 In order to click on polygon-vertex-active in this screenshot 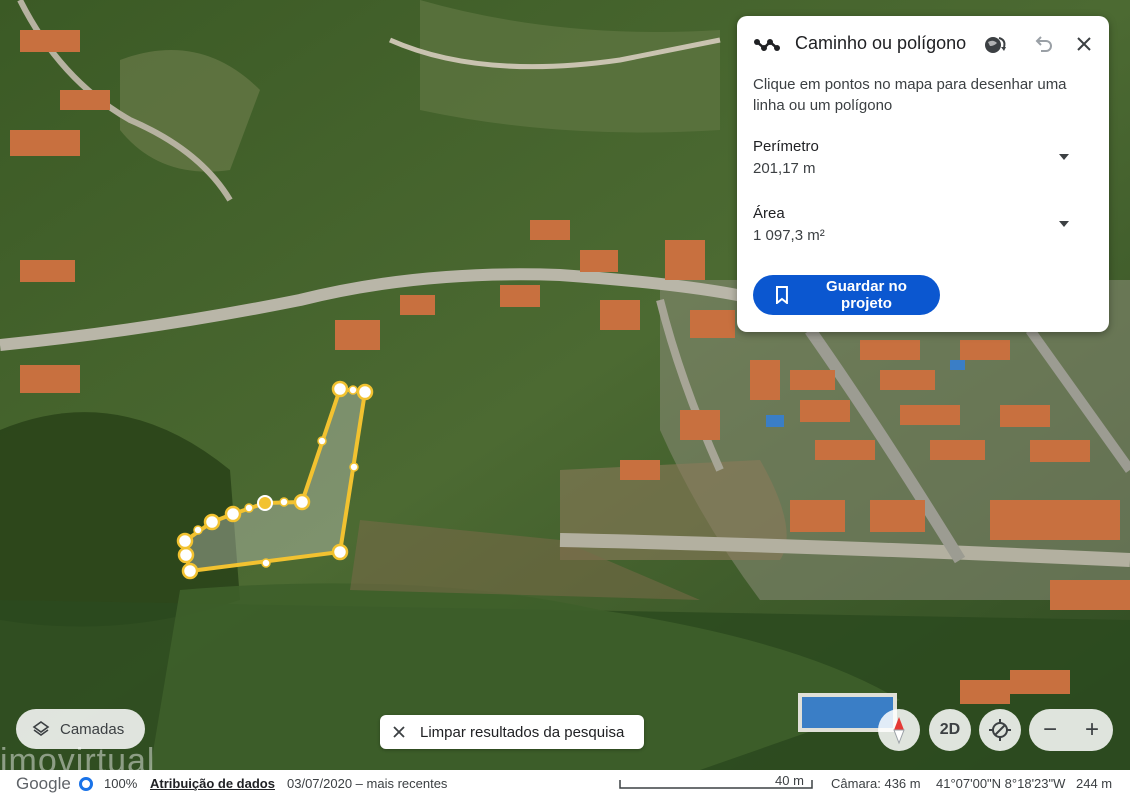, I will do `click(265, 503)`.